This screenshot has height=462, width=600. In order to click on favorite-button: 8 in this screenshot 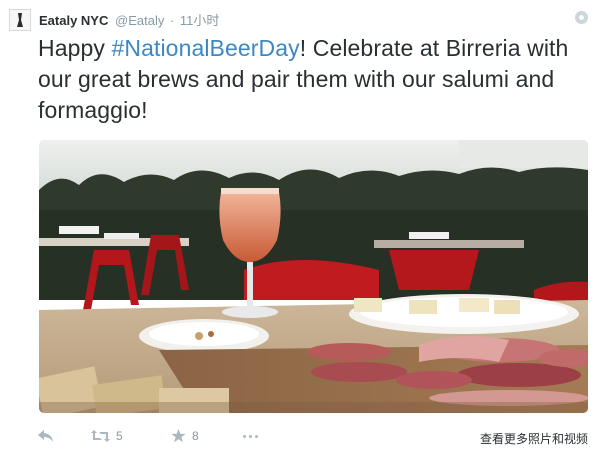, I will do `click(185, 436)`.